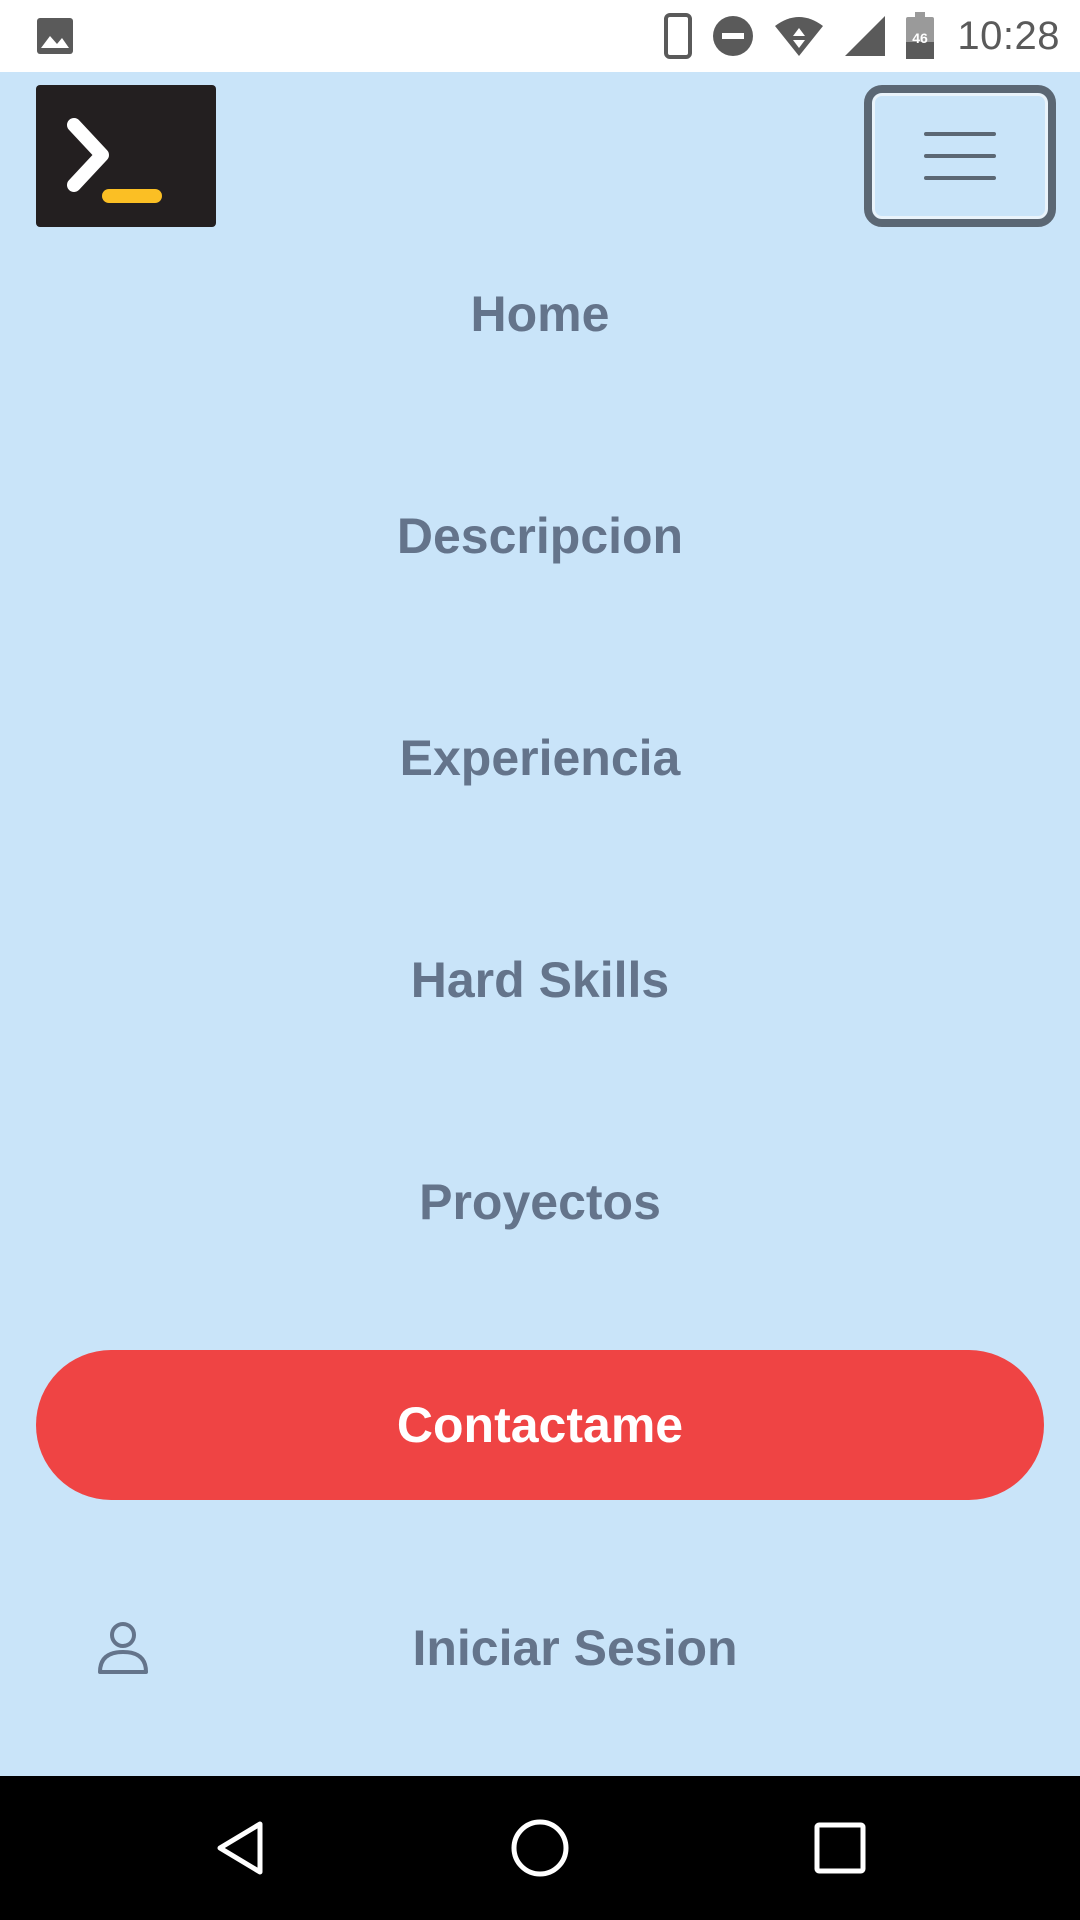 This screenshot has width=1080, height=1920. Describe the element at coordinates (540, 314) in the screenshot. I see `nav-item-home: Home` at that location.